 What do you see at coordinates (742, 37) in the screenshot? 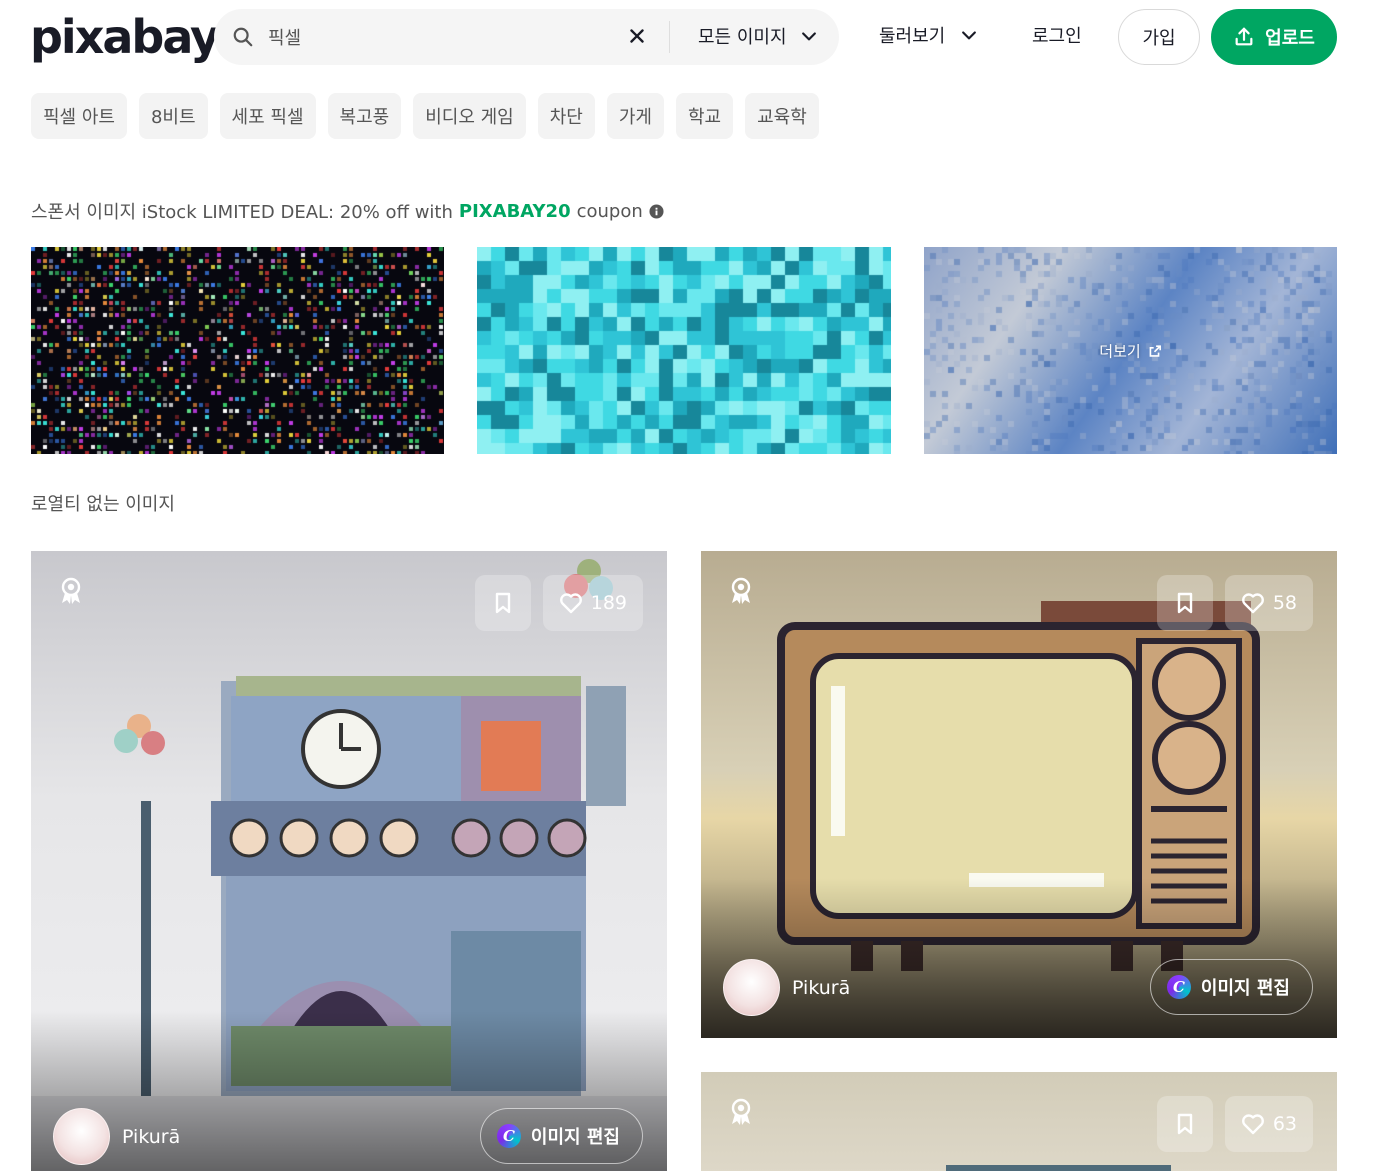
I see `media-type-label: 모든 이미지` at bounding box center [742, 37].